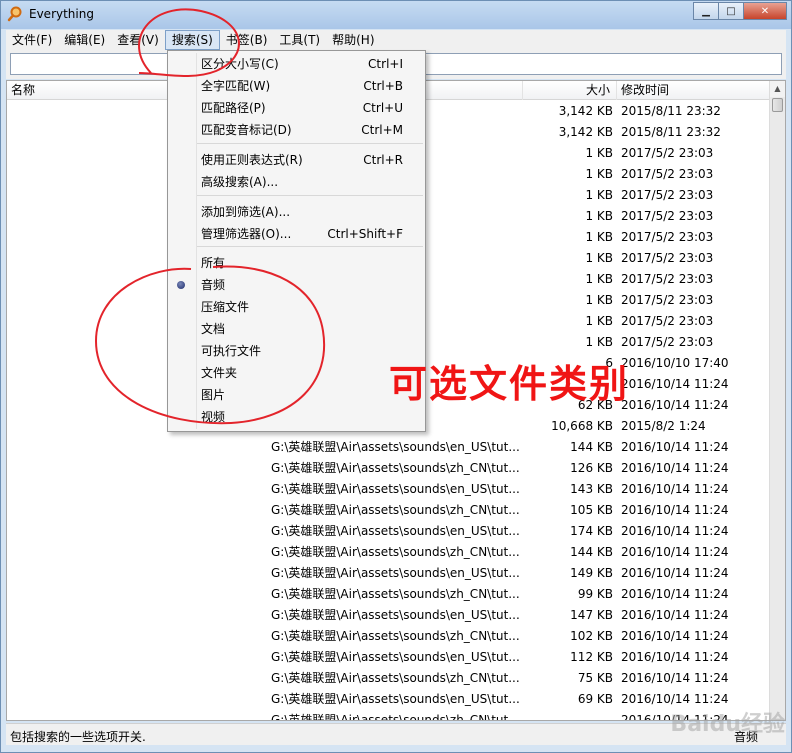 Image resolution: width=792 pixels, height=753 pixels. Describe the element at coordinates (296, 417) in the screenshot. I see `menu-item: 视频` at that location.